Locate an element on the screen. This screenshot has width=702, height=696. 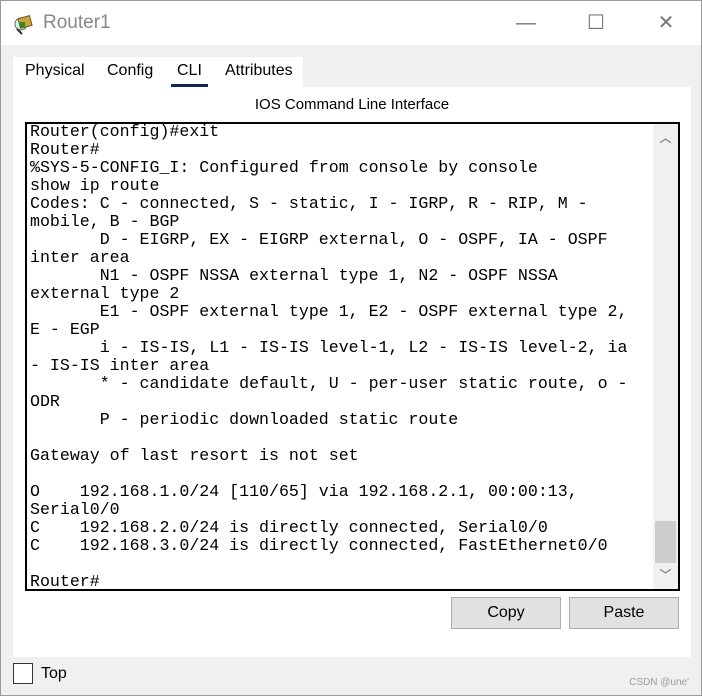
tab-physical: Physical is located at coordinates (55, 71).